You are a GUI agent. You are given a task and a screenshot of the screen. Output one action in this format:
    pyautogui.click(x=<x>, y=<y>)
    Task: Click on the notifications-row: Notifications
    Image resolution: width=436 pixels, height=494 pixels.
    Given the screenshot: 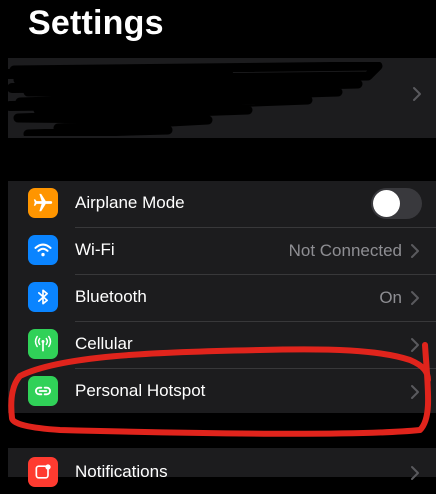 What is the action you would take?
    pyautogui.click(x=222, y=471)
    